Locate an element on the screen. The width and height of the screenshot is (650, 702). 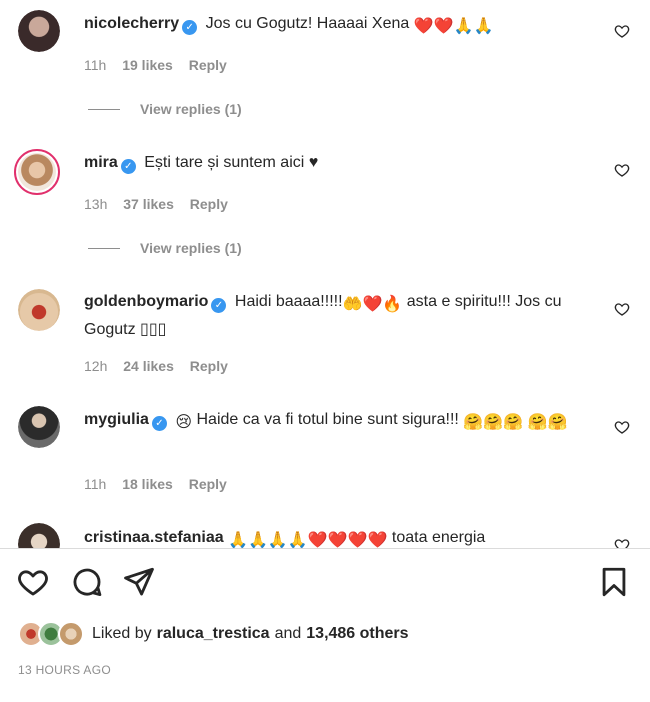
comment-text: Haide ca va fi totul bine sunt sigura!!! is located at coordinates (327, 419).